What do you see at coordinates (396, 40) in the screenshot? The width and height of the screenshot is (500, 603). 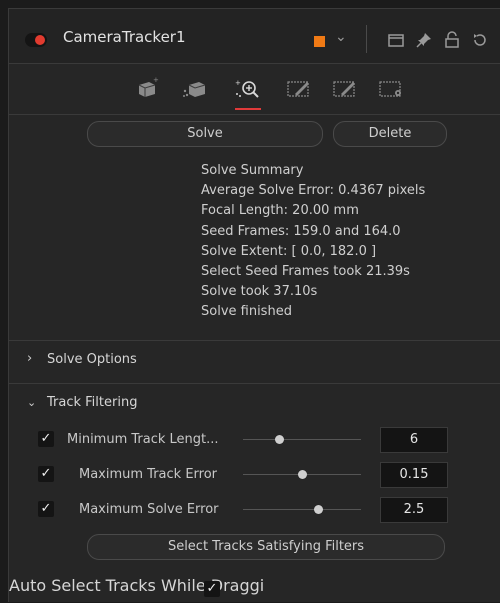 I see `window-icon` at bounding box center [396, 40].